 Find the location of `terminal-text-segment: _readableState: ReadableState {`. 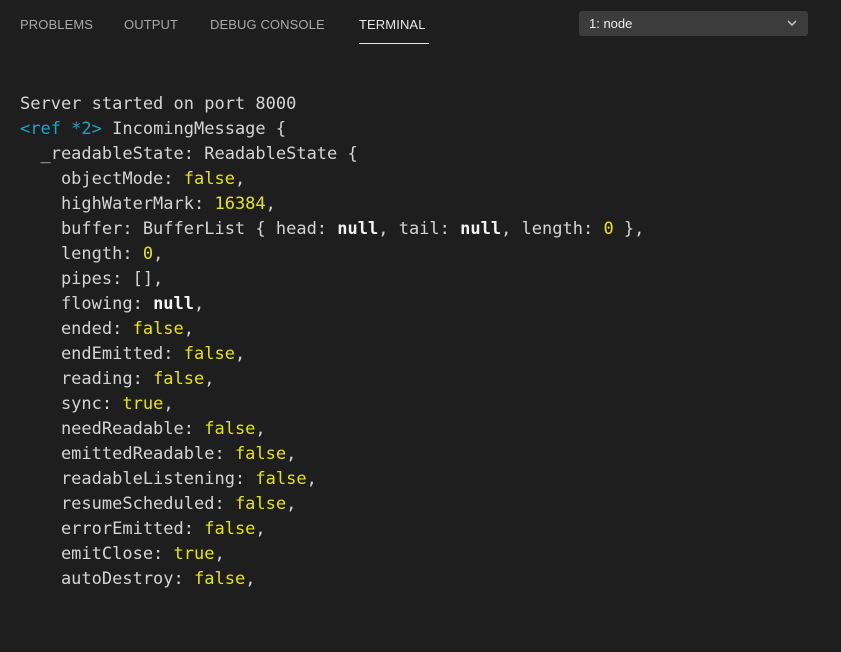

terminal-text-segment: _readableState: ReadableState { is located at coordinates (189, 154).